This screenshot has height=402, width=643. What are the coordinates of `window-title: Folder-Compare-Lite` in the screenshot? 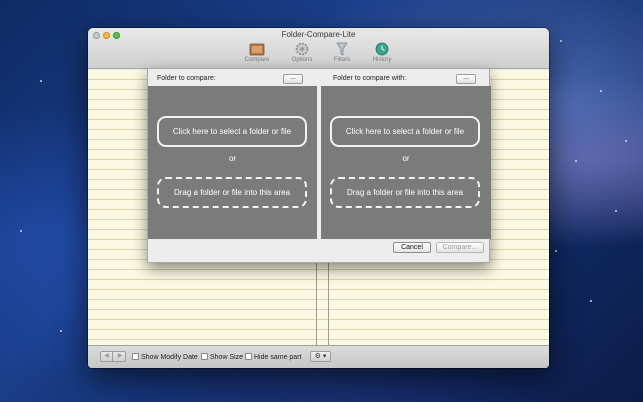 It's located at (318, 34).